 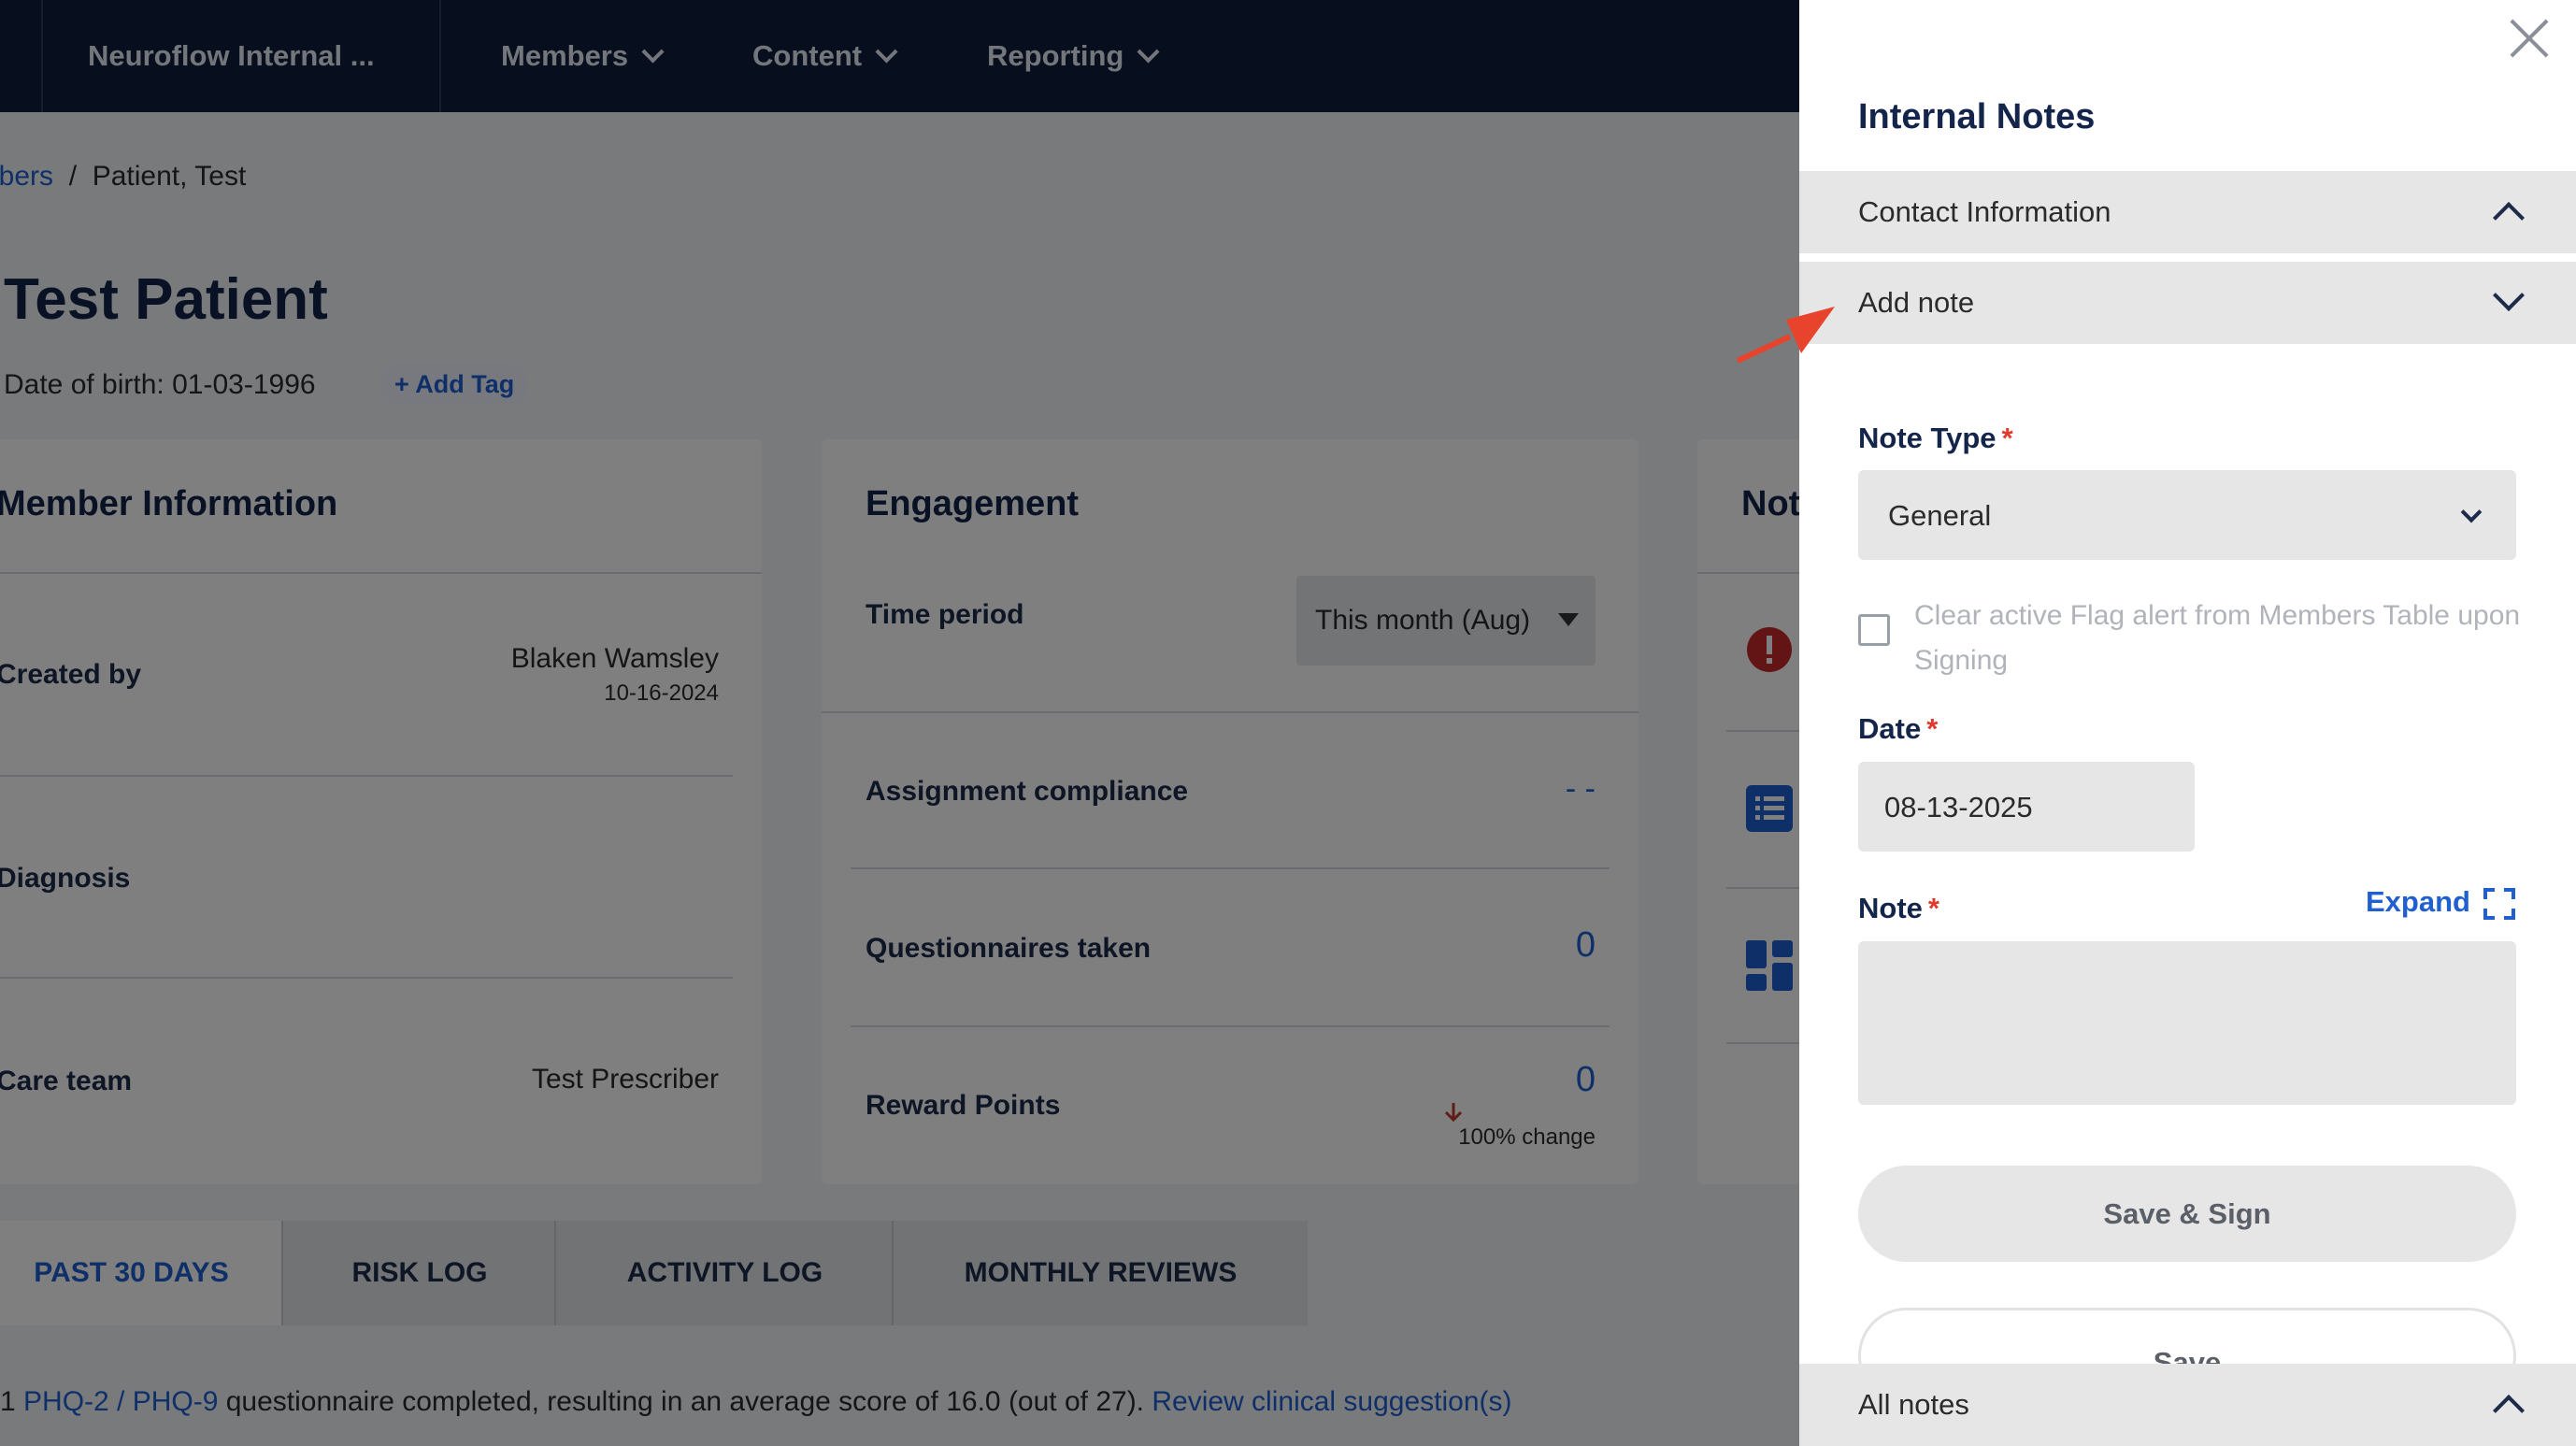 I want to click on all-notes-accordion: All notes, so click(x=2187, y=1405).